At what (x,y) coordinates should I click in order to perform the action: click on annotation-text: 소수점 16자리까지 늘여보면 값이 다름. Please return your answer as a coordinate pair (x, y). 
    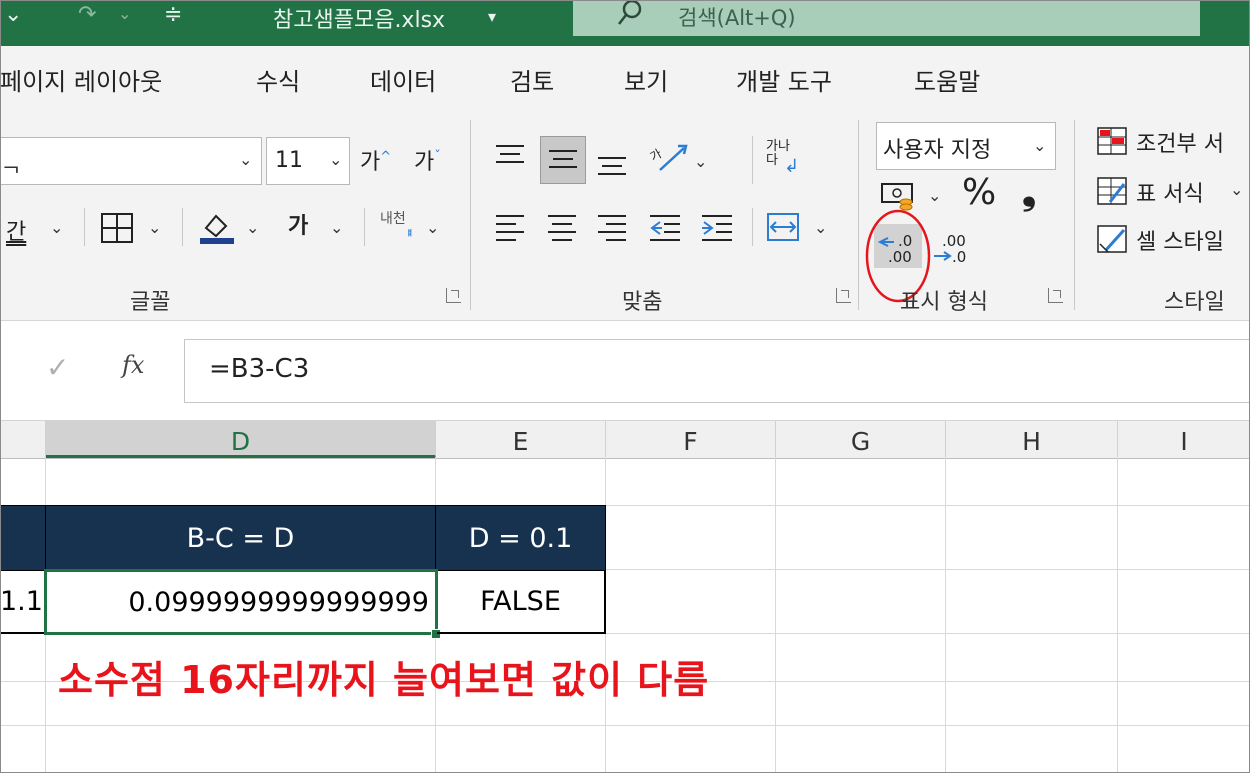
    Looking at the image, I should click on (384, 680).